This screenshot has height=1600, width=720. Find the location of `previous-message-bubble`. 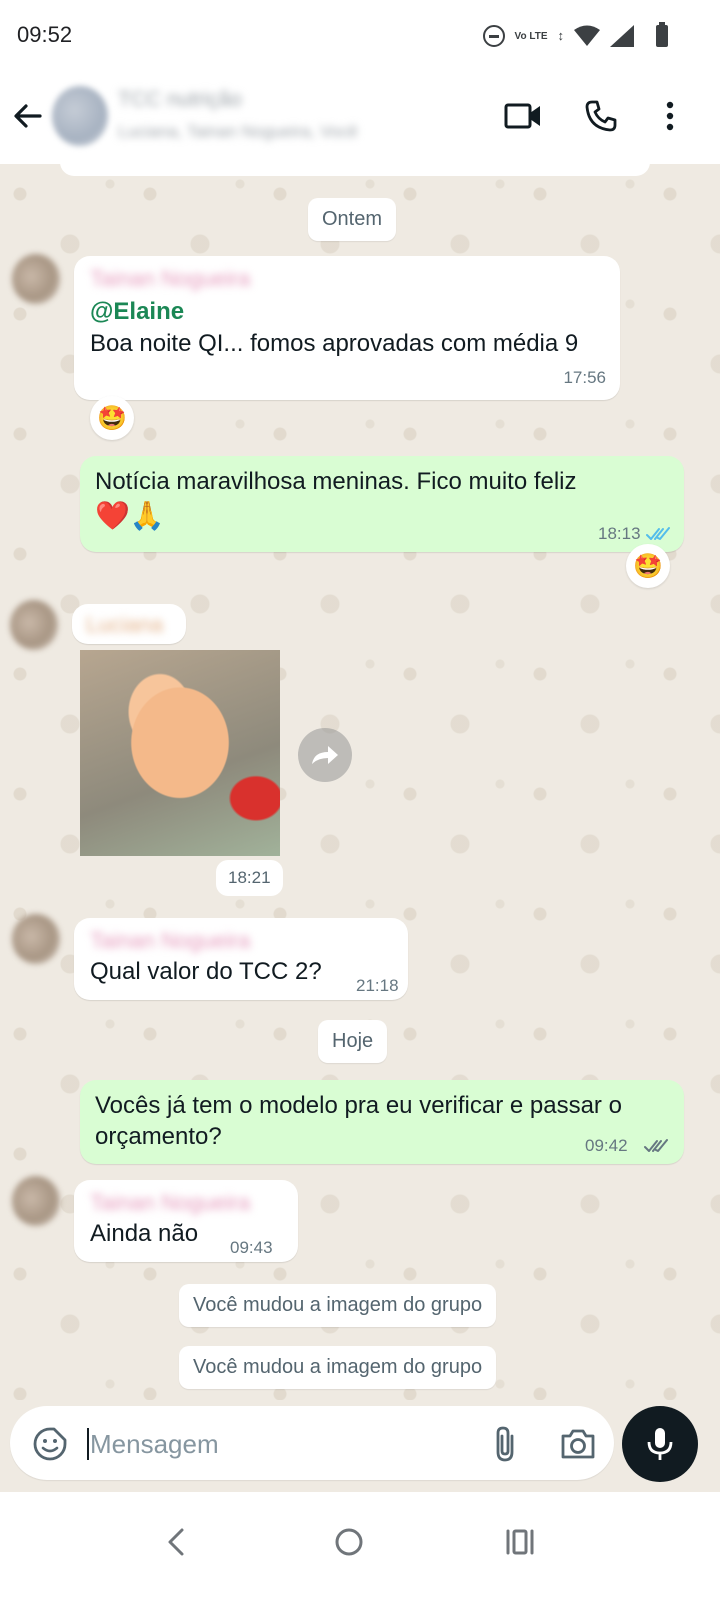

previous-message-bubble is located at coordinates (355, 170).